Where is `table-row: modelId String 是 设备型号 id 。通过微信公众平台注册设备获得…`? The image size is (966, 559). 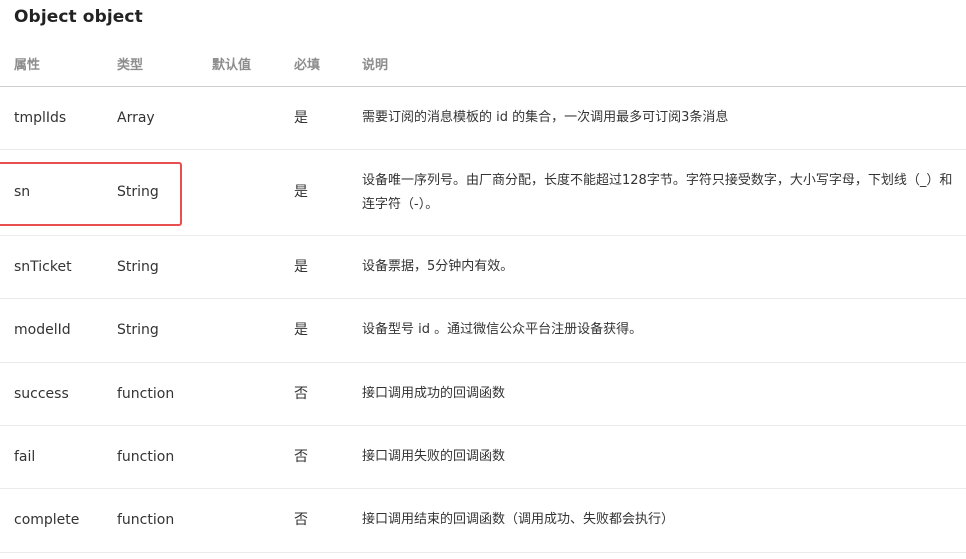
table-row: modelId String 是 设备型号 id 。通过微信公众平台注册设备获得… is located at coordinates (483, 331).